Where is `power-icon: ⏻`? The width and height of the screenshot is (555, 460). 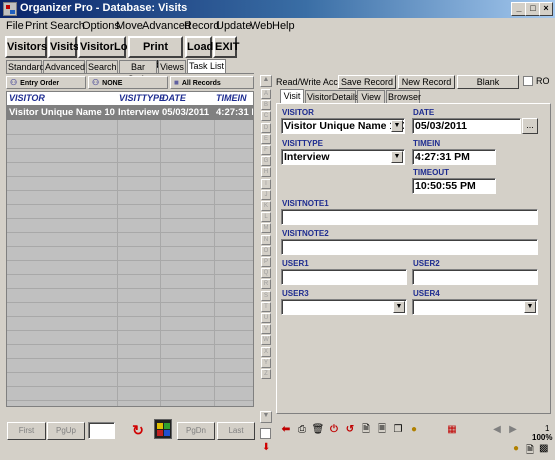
power-icon: ⏻ is located at coordinates (334, 430).